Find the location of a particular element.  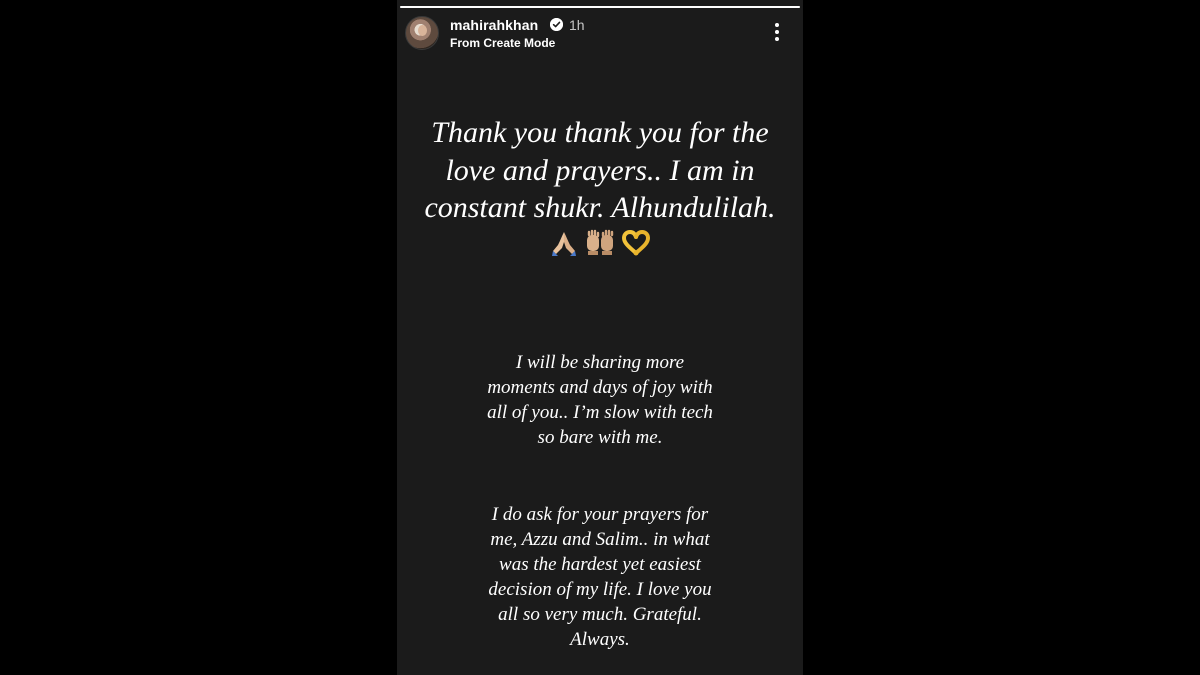

story-text-line: moments and days of joy with is located at coordinates (600, 387).